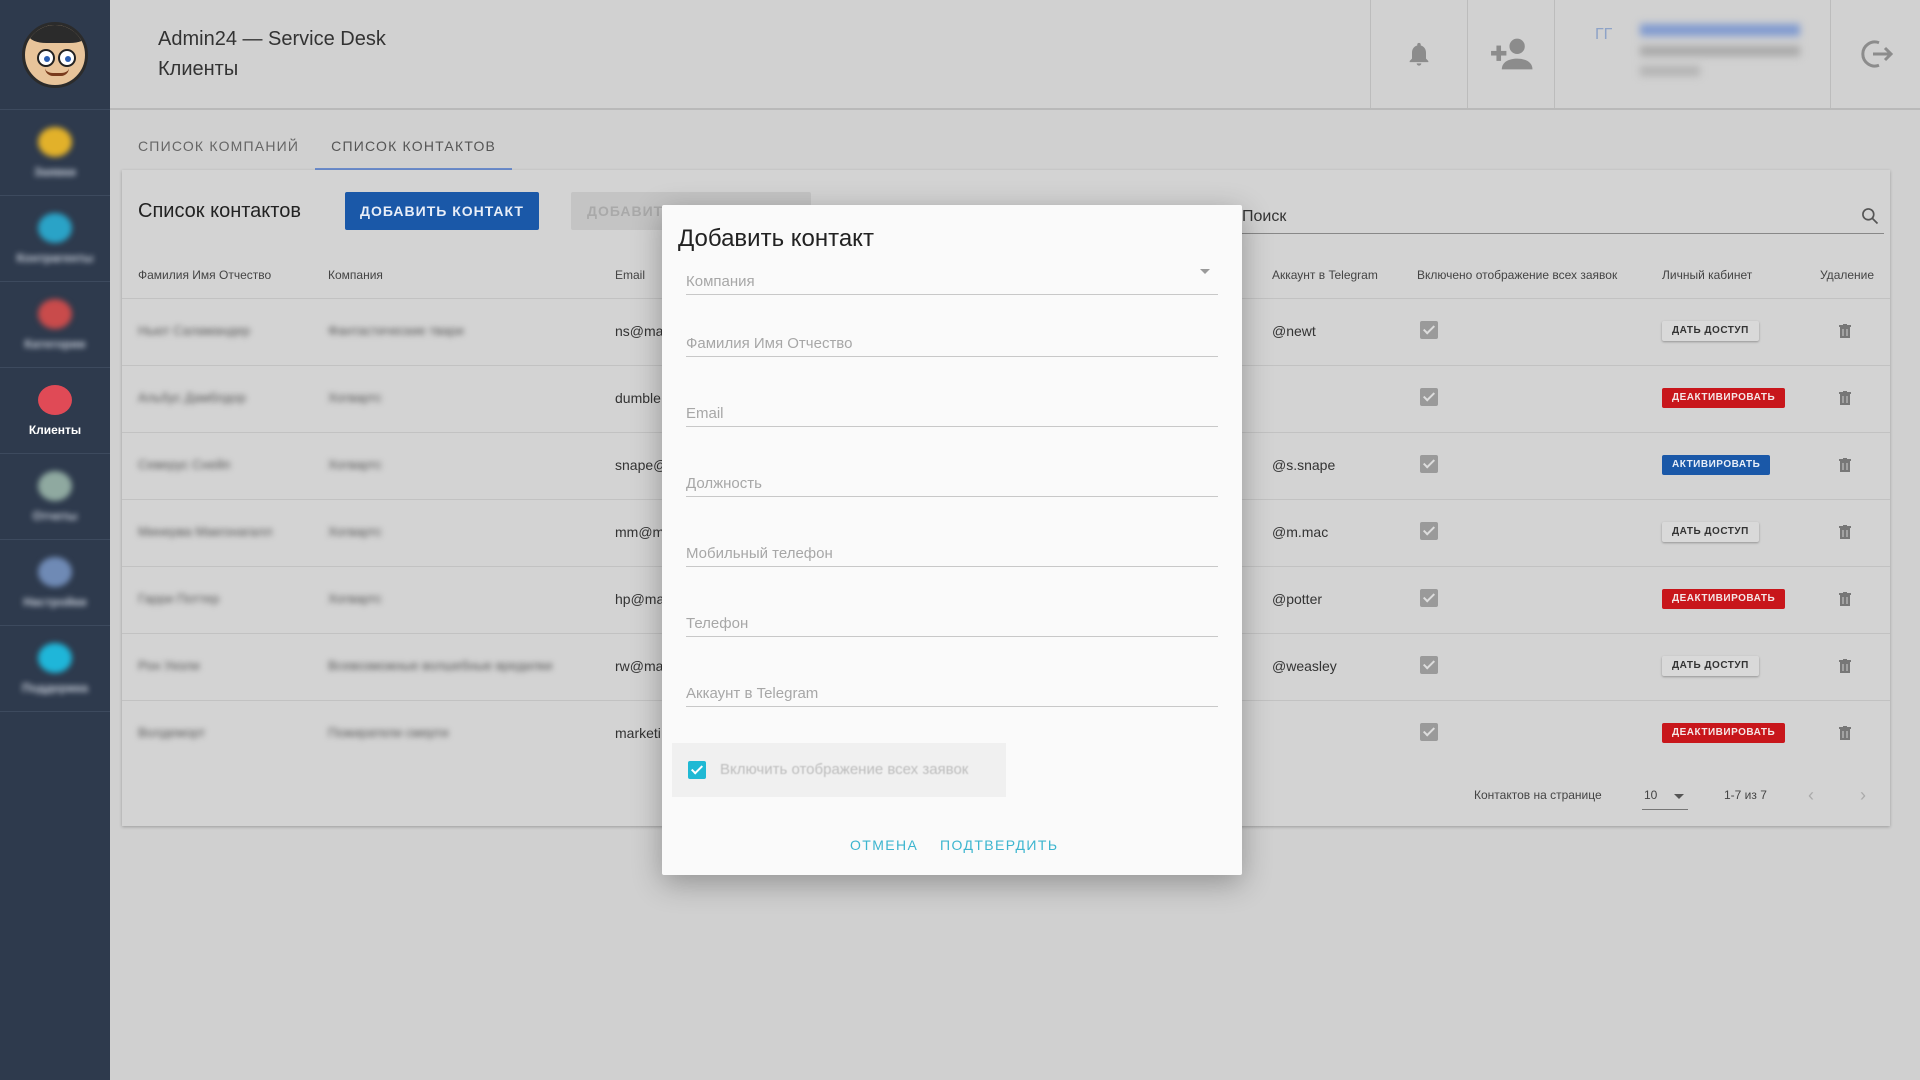 This screenshot has width=1920, height=1080. What do you see at coordinates (776, 238) in the screenshot?
I see `dialog-title: Добавить контакт` at bounding box center [776, 238].